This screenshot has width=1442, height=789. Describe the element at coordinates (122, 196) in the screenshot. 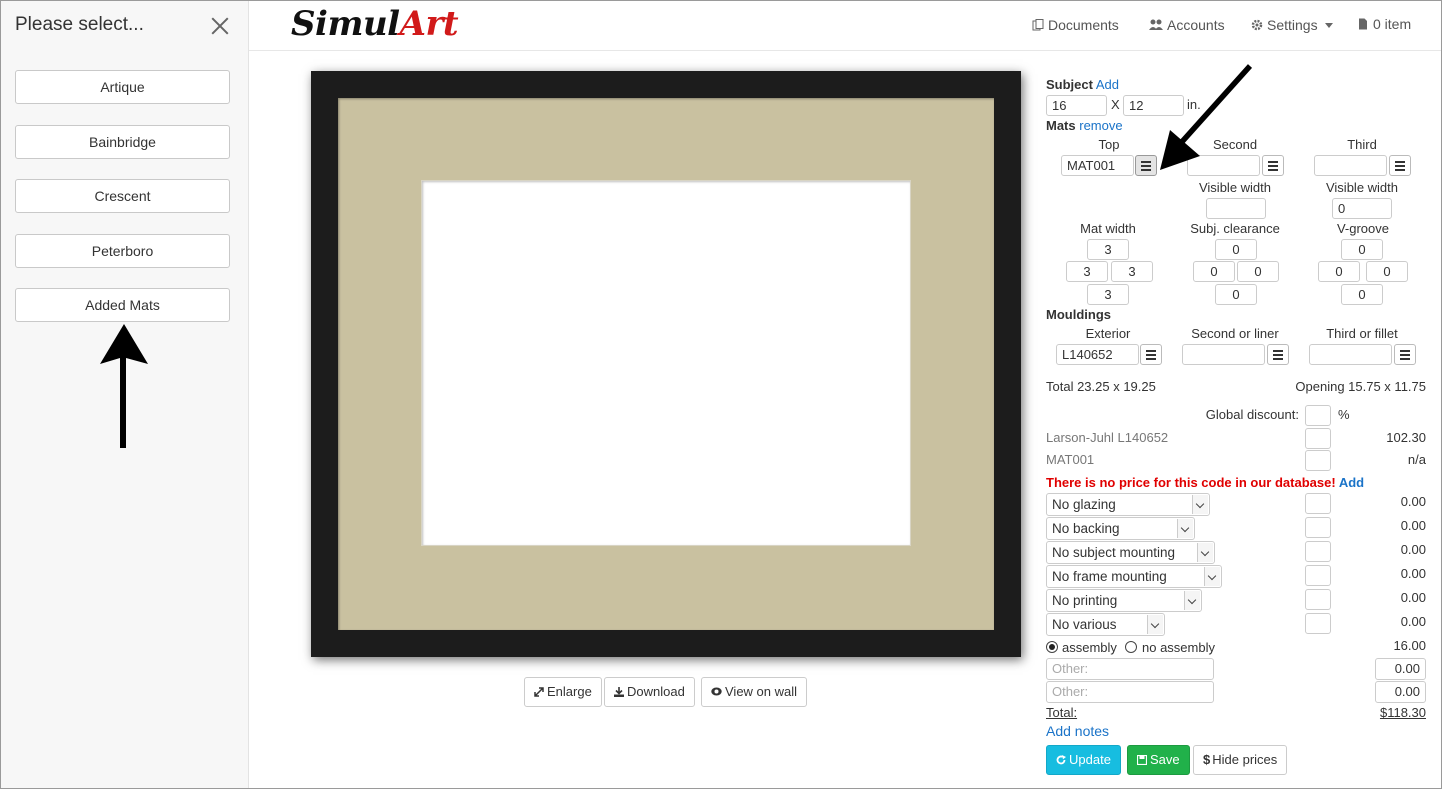

I see `mat-vendor-crescent: Crescent` at that location.